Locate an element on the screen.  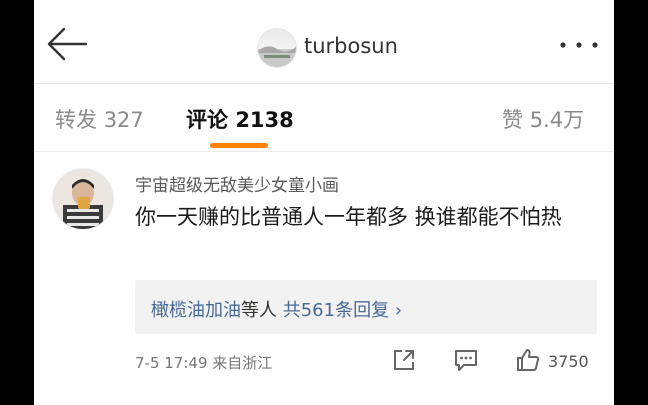
back-button is located at coordinates (67, 44).